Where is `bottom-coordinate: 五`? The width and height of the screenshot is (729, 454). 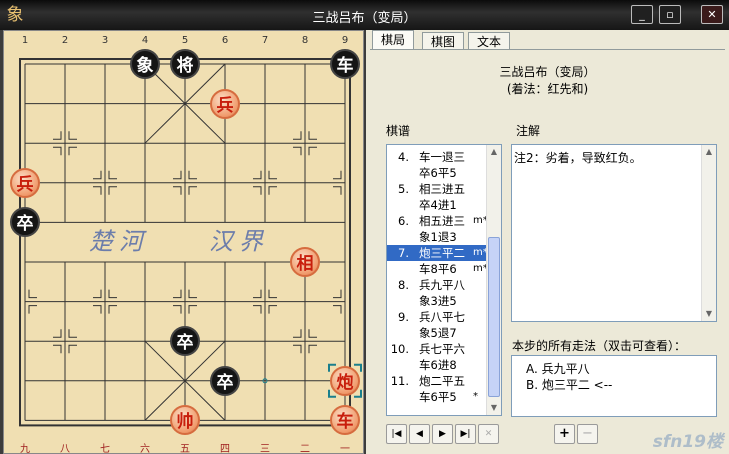
bottom-coordinate: 五 is located at coordinates (185, 449).